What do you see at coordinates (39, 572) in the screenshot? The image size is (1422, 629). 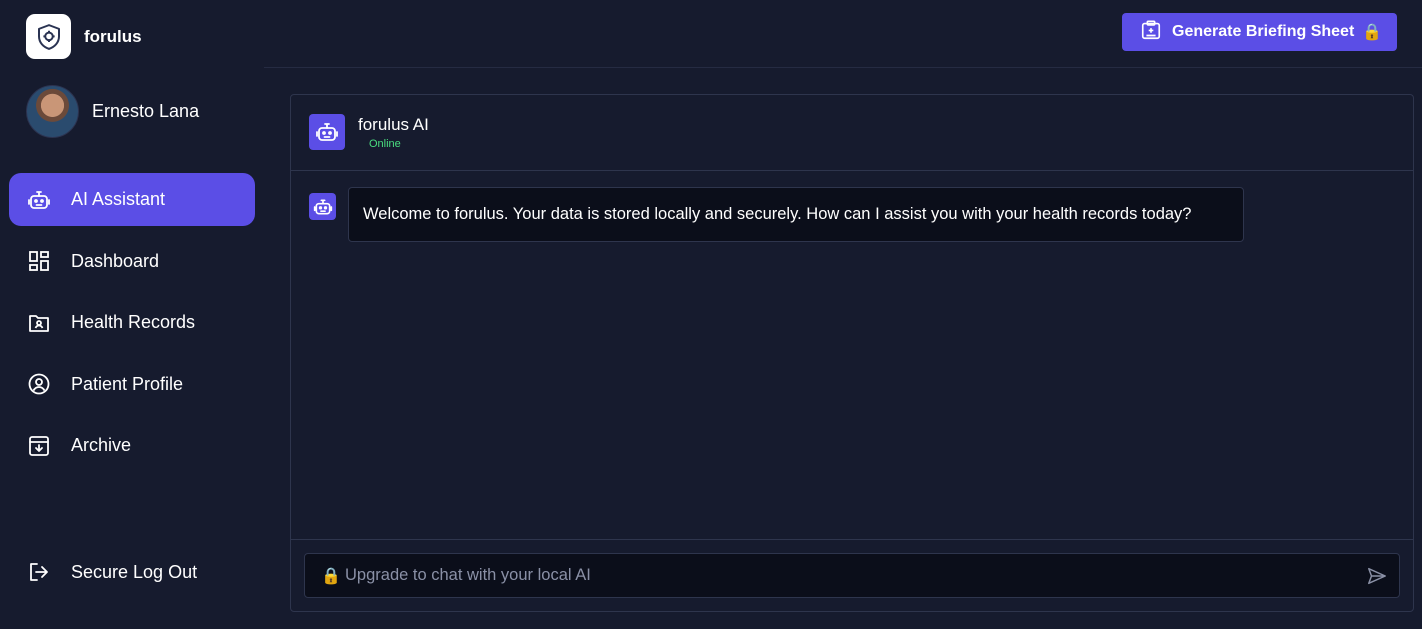 I see `logout-icon` at bounding box center [39, 572].